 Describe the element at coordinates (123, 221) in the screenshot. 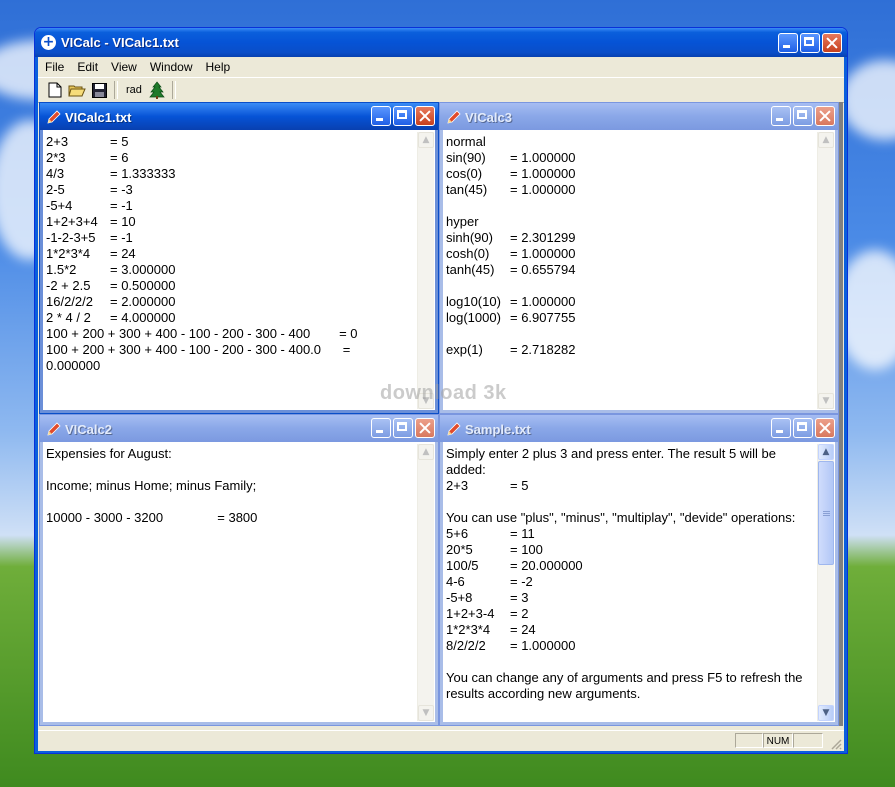

I see `result: = 10` at that location.